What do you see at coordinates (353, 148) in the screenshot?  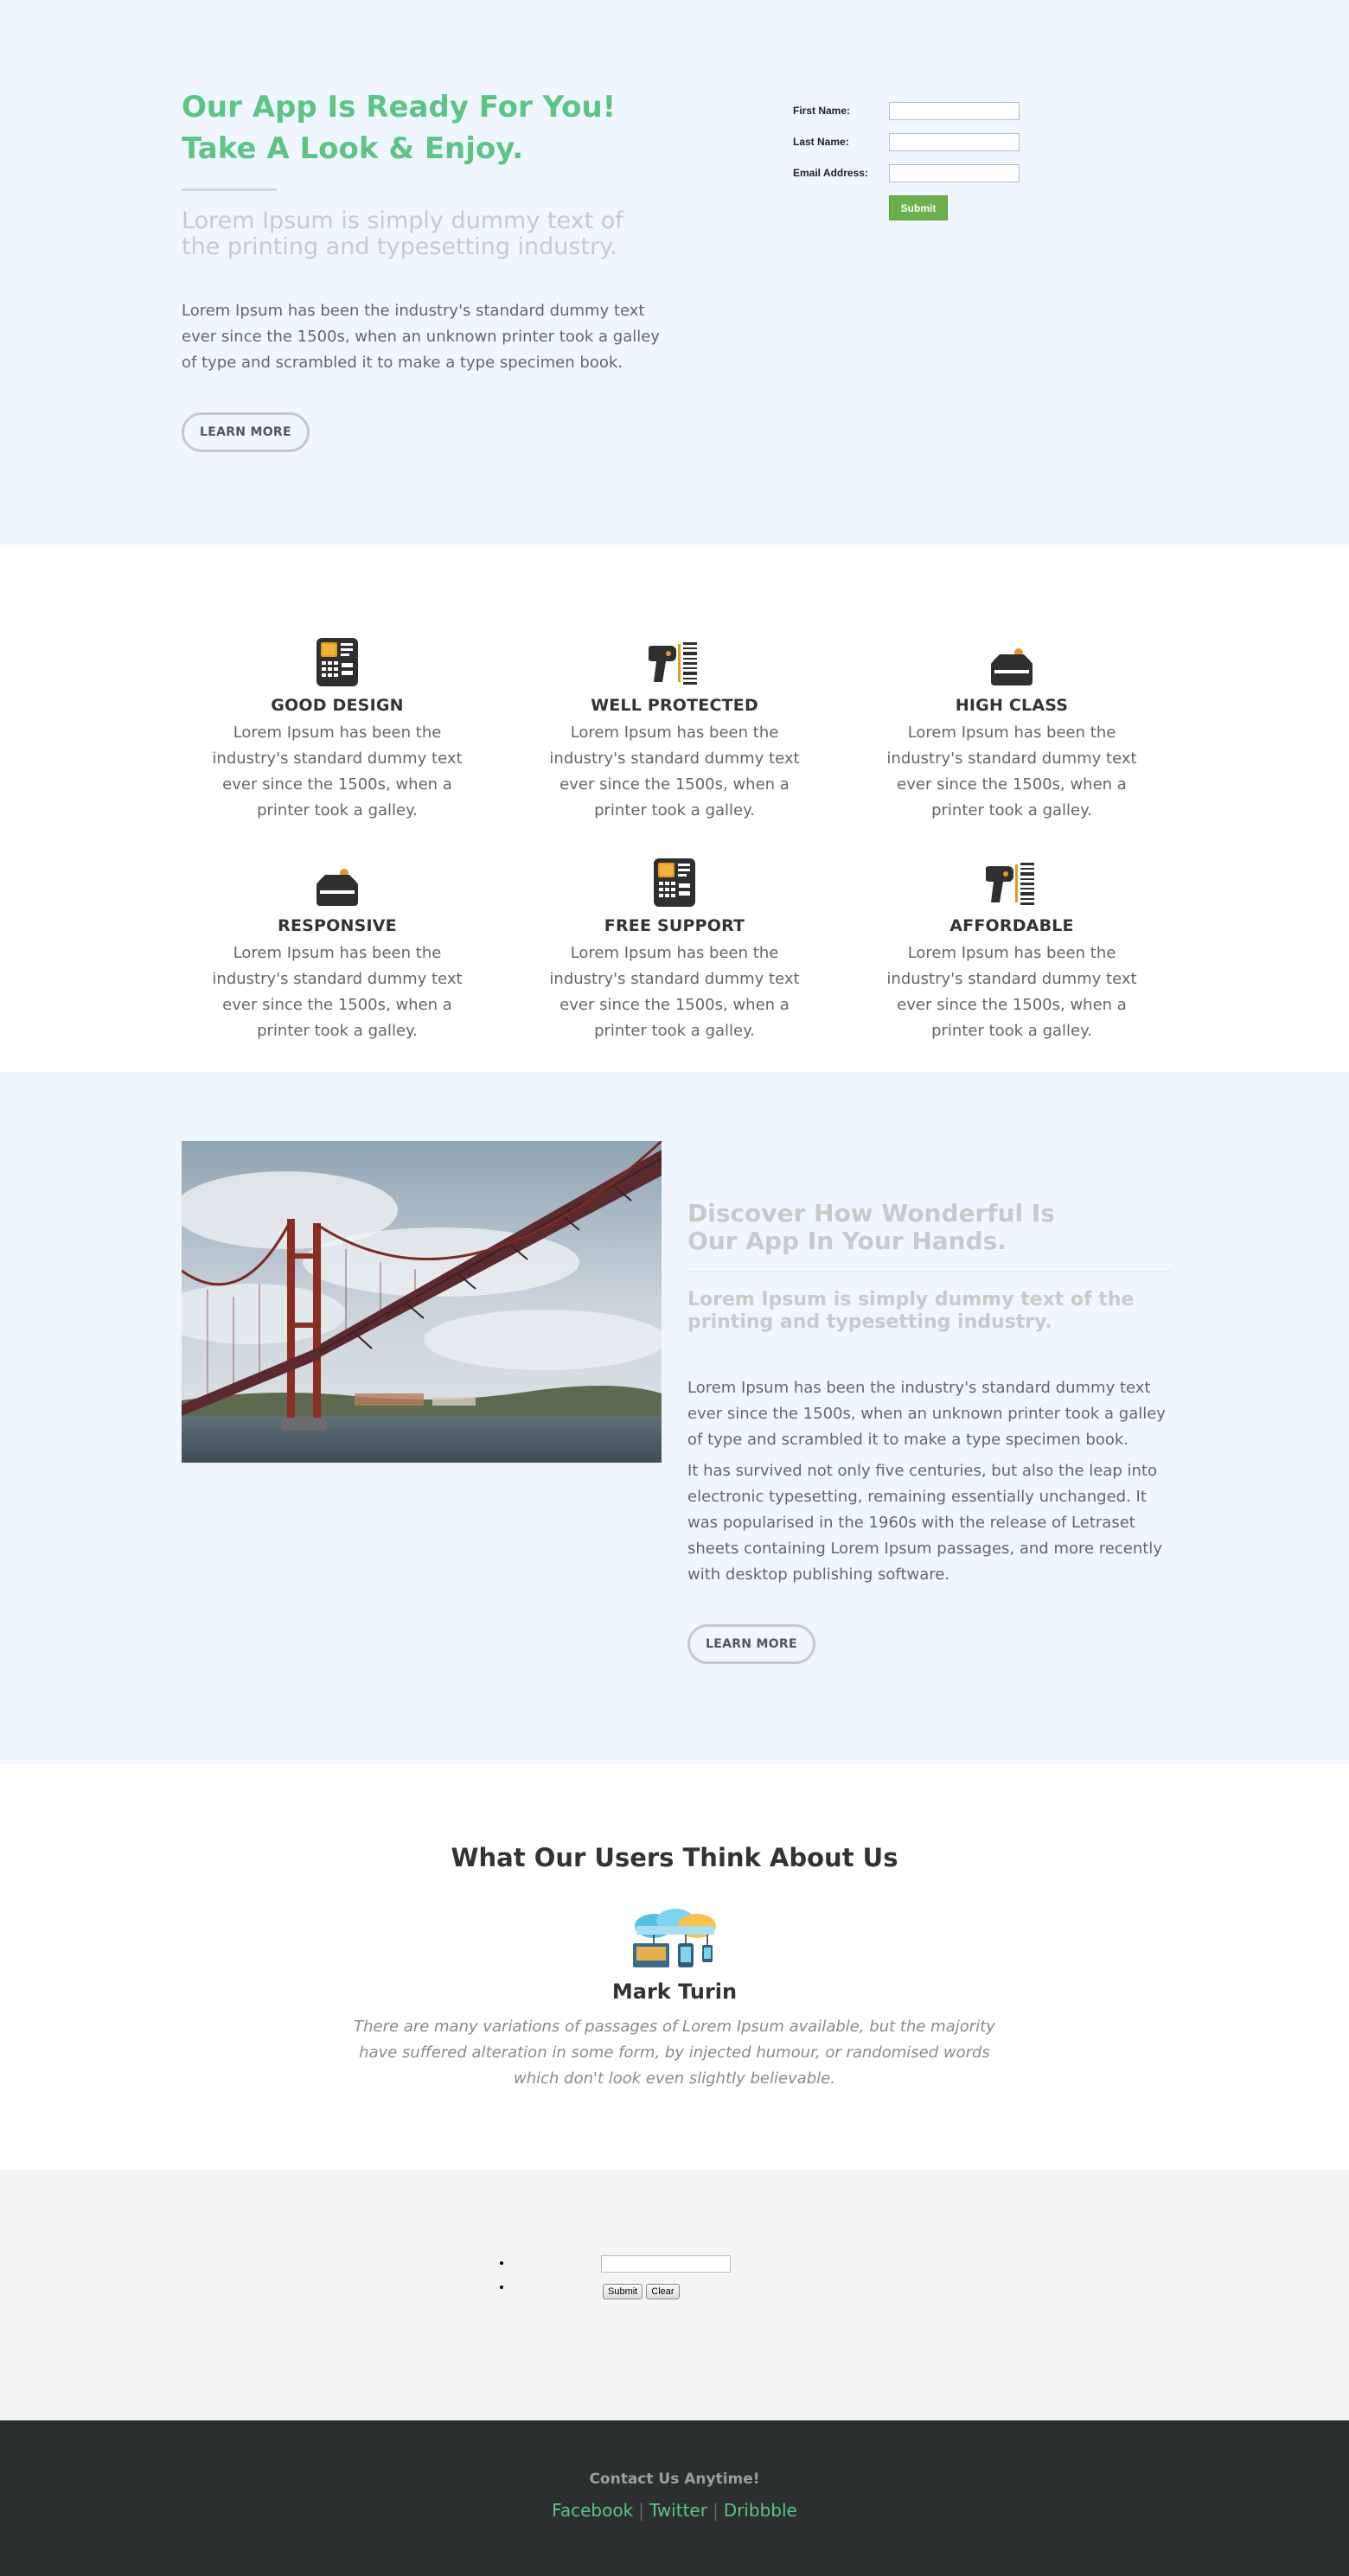 I see `hero-title-line2: Take A Look & Enjoy.` at bounding box center [353, 148].